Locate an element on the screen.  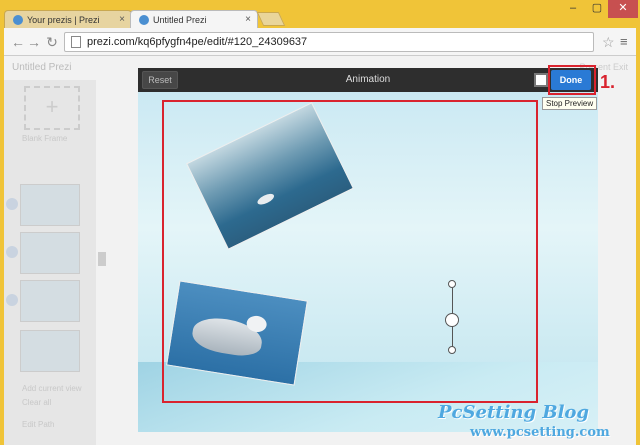
tab-untitled-prezi: Untitled Prezi × is located at coordinates (194, 19).